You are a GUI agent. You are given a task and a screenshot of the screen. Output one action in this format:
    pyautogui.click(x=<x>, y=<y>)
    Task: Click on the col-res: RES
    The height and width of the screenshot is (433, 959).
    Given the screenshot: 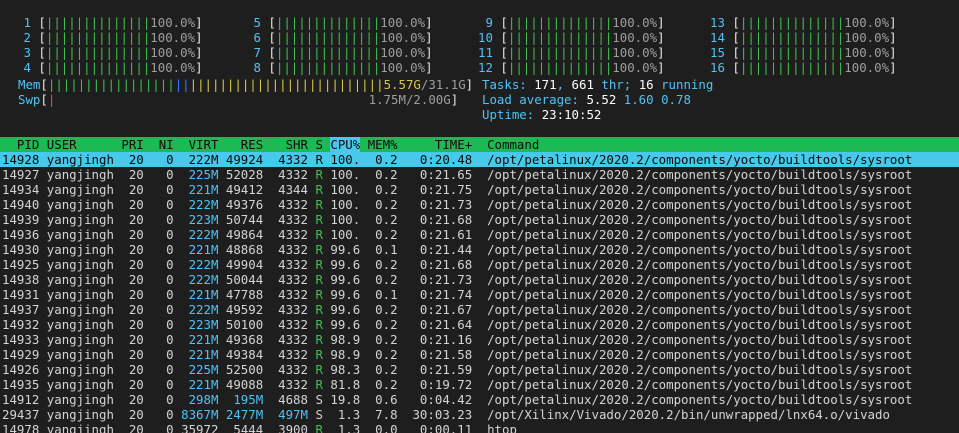 What is the action you would take?
    pyautogui.click(x=244, y=144)
    